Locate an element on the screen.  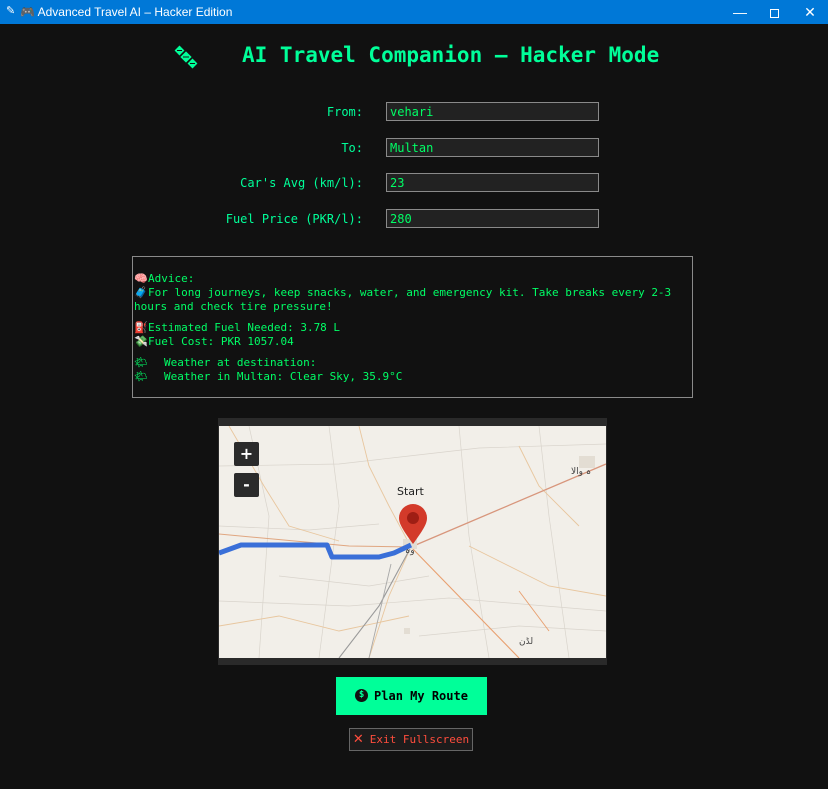
fuel-line: ⛽Estimated Fuel Needed: 3.78 L is located at coordinates (412, 328).